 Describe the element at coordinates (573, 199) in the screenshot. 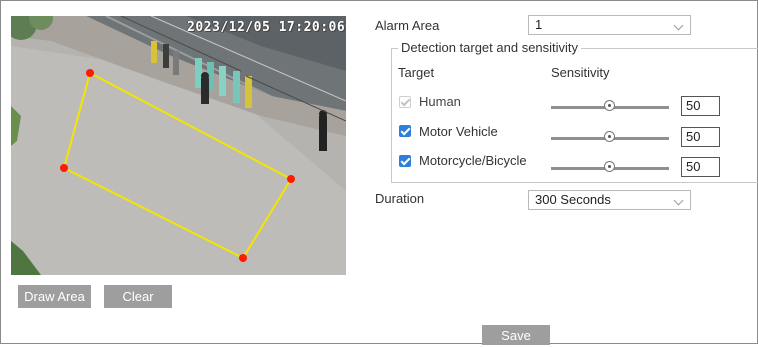

I see `duration-value: 300 Seconds` at that location.